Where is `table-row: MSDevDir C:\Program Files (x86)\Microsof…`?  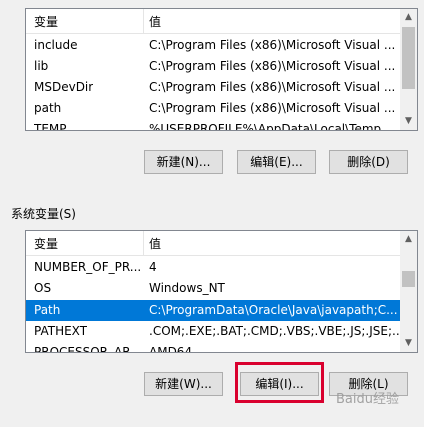 table-row: MSDevDir C:\Program Files (x86)\Microsof… is located at coordinates (213, 87).